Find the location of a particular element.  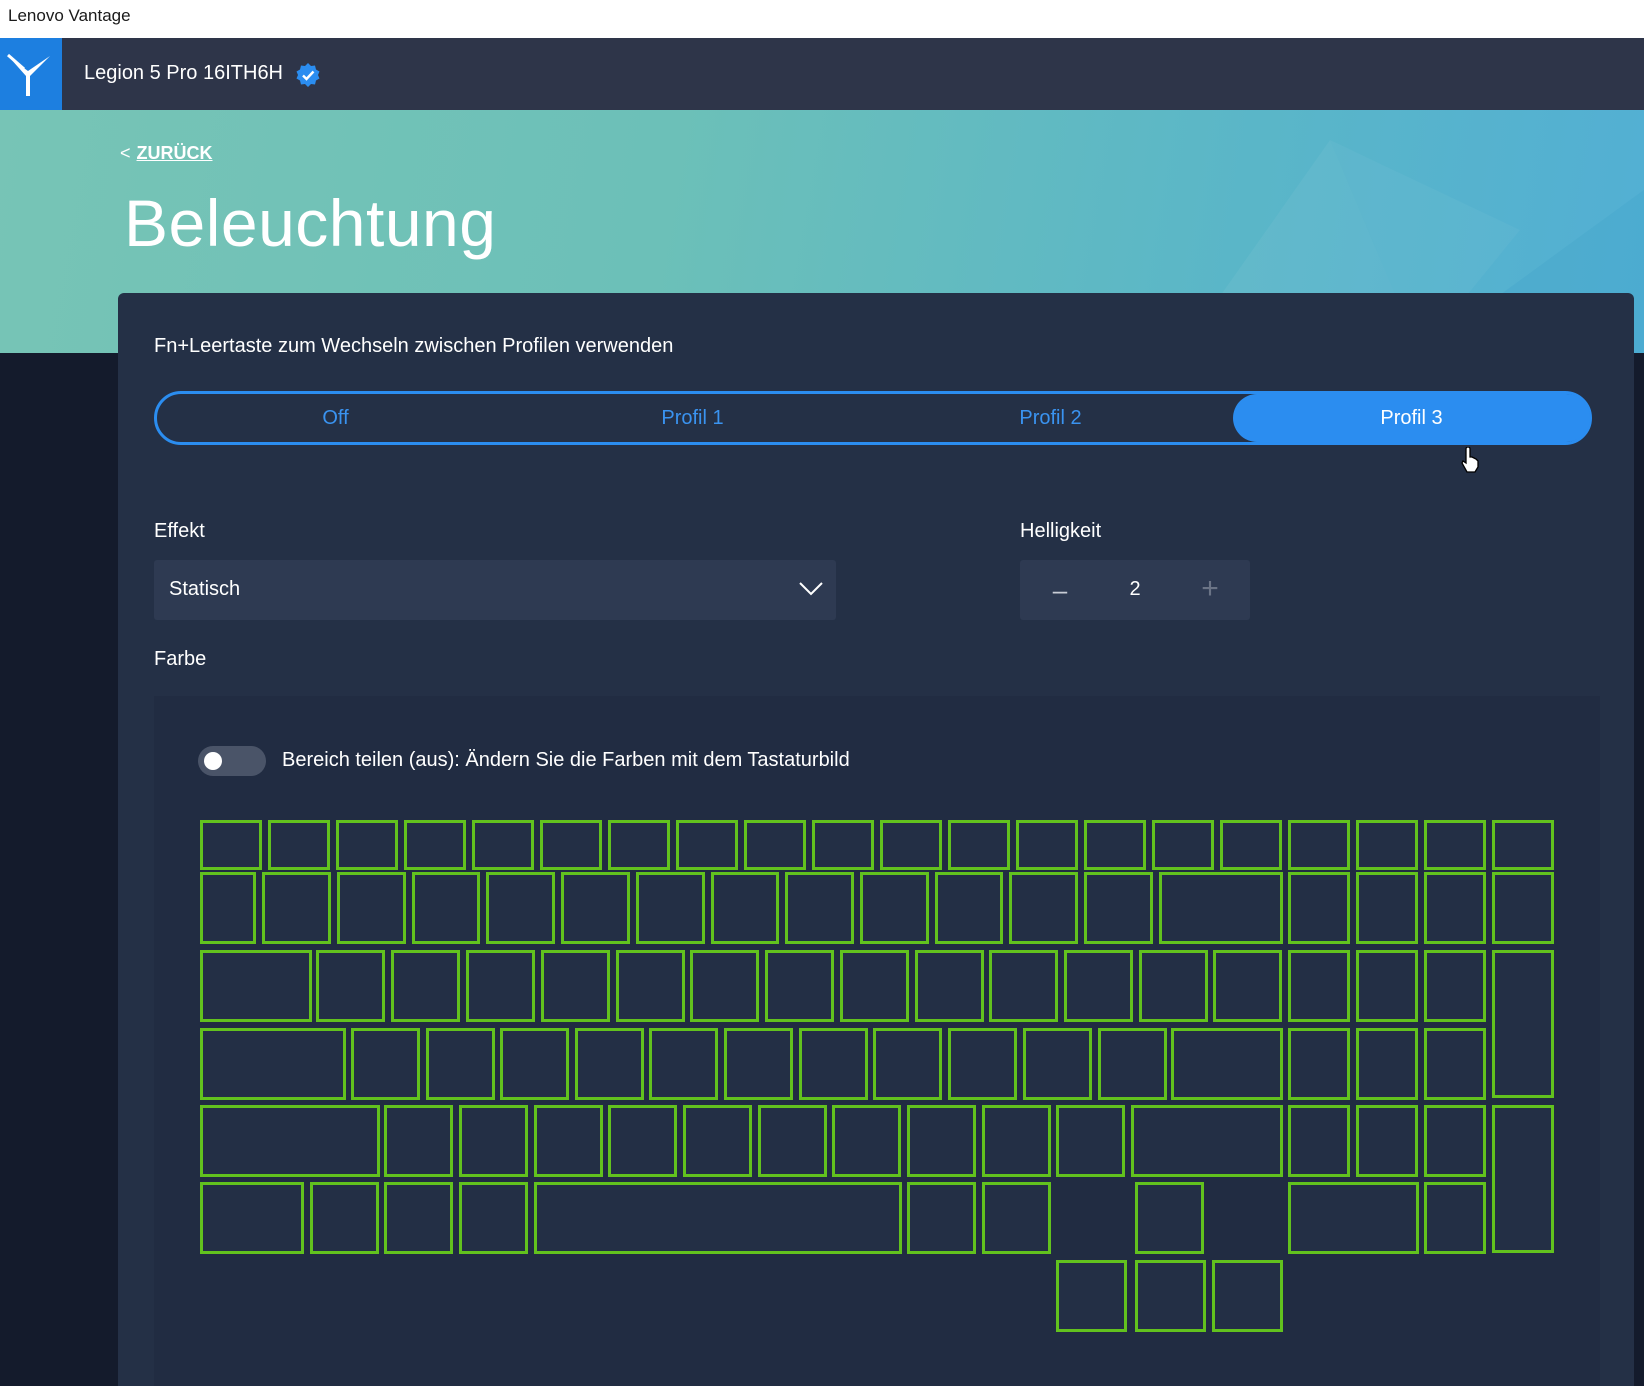

profile-option-2: Profil 2 is located at coordinates (1050, 418).